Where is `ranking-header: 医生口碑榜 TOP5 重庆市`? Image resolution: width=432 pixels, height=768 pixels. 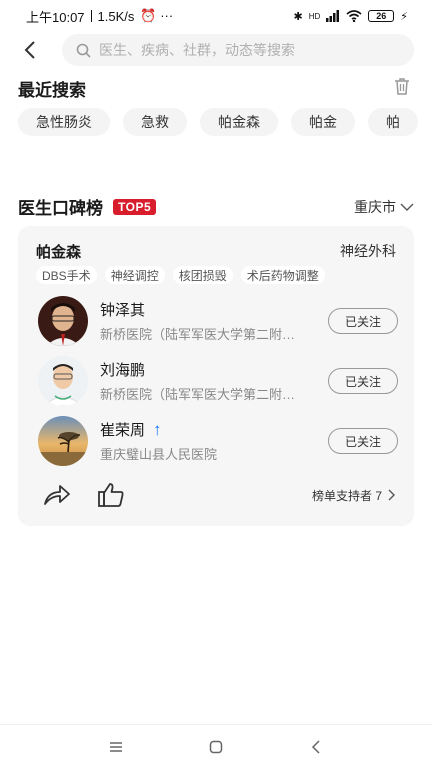
ranking-header: 医生口碑榜 TOP5 重庆市 is located at coordinates (216, 206).